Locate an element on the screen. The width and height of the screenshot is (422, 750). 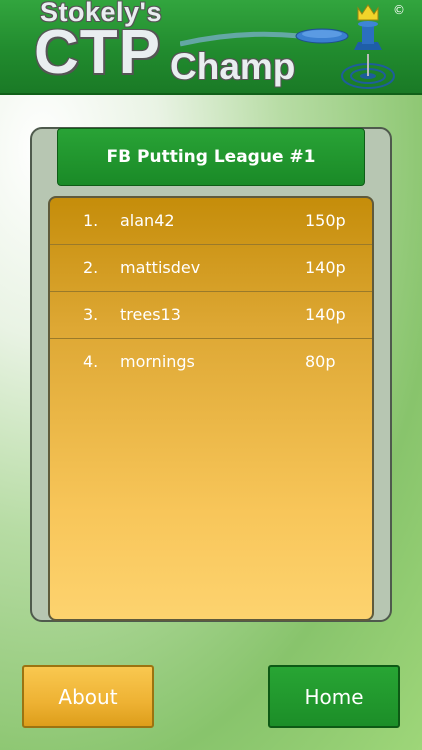
home-button: Home is located at coordinates (334, 696).